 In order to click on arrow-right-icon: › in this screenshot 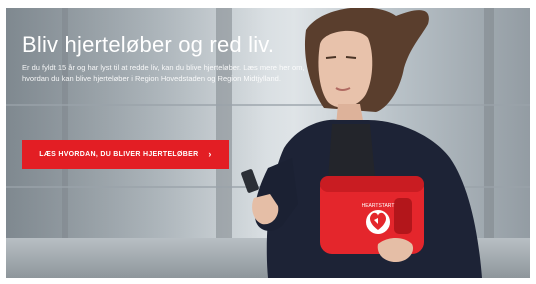, I will do `click(210, 154)`.